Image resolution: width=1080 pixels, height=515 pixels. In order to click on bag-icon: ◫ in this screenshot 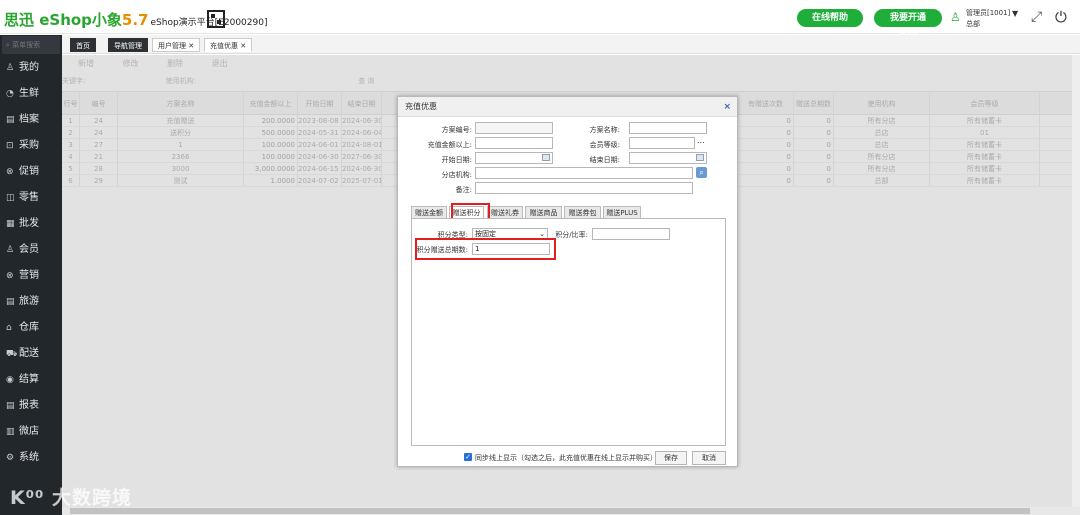, I will do `click(10, 198)`.